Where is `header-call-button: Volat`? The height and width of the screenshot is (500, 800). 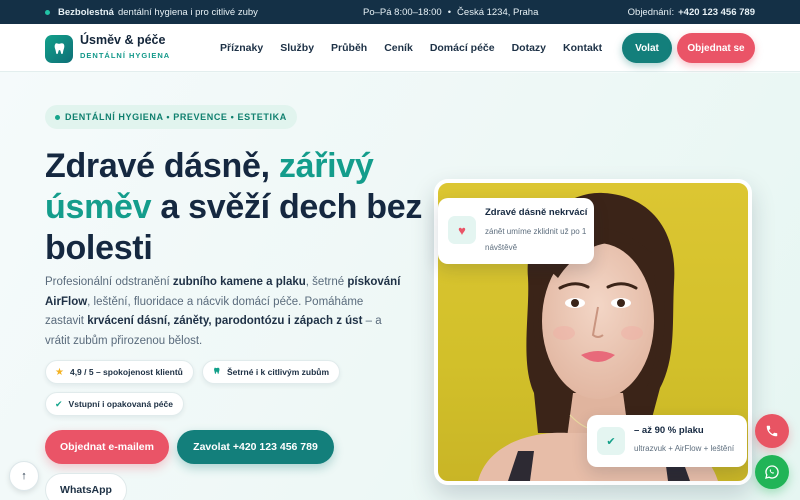
header-call-button: Volat is located at coordinates (647, 48).